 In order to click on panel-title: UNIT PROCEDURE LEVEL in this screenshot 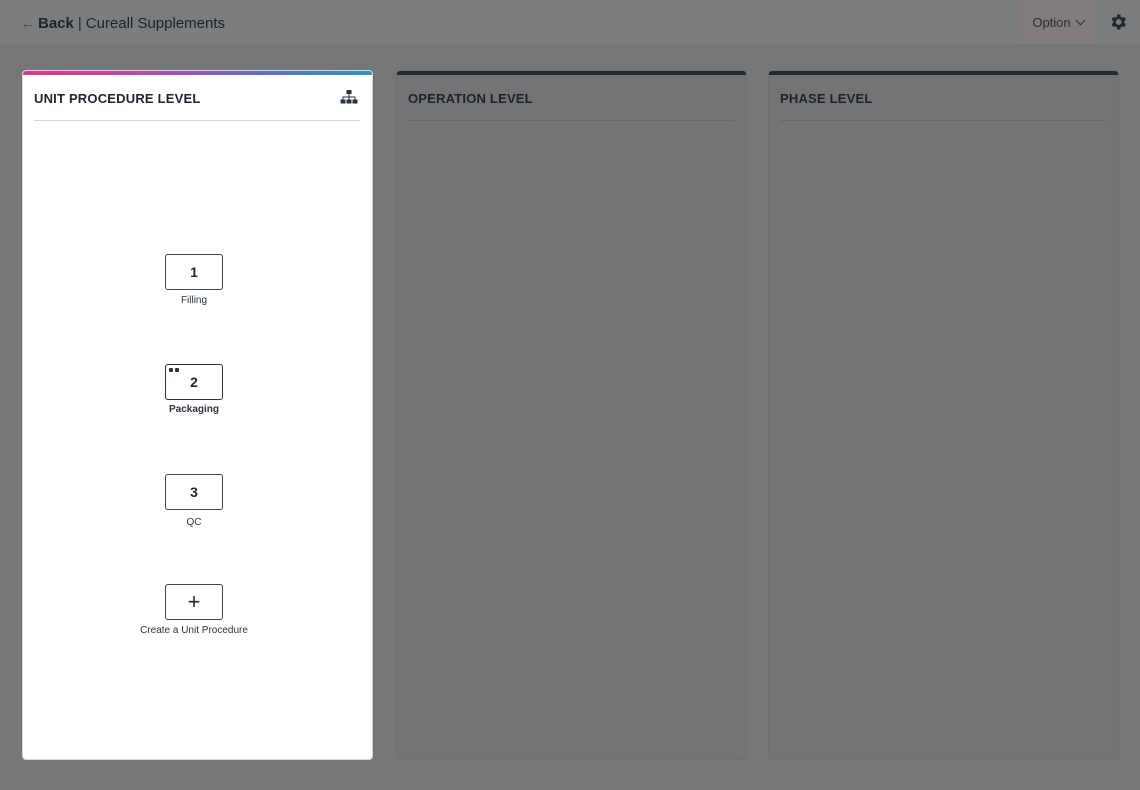, I will do `click(117, 98)`.